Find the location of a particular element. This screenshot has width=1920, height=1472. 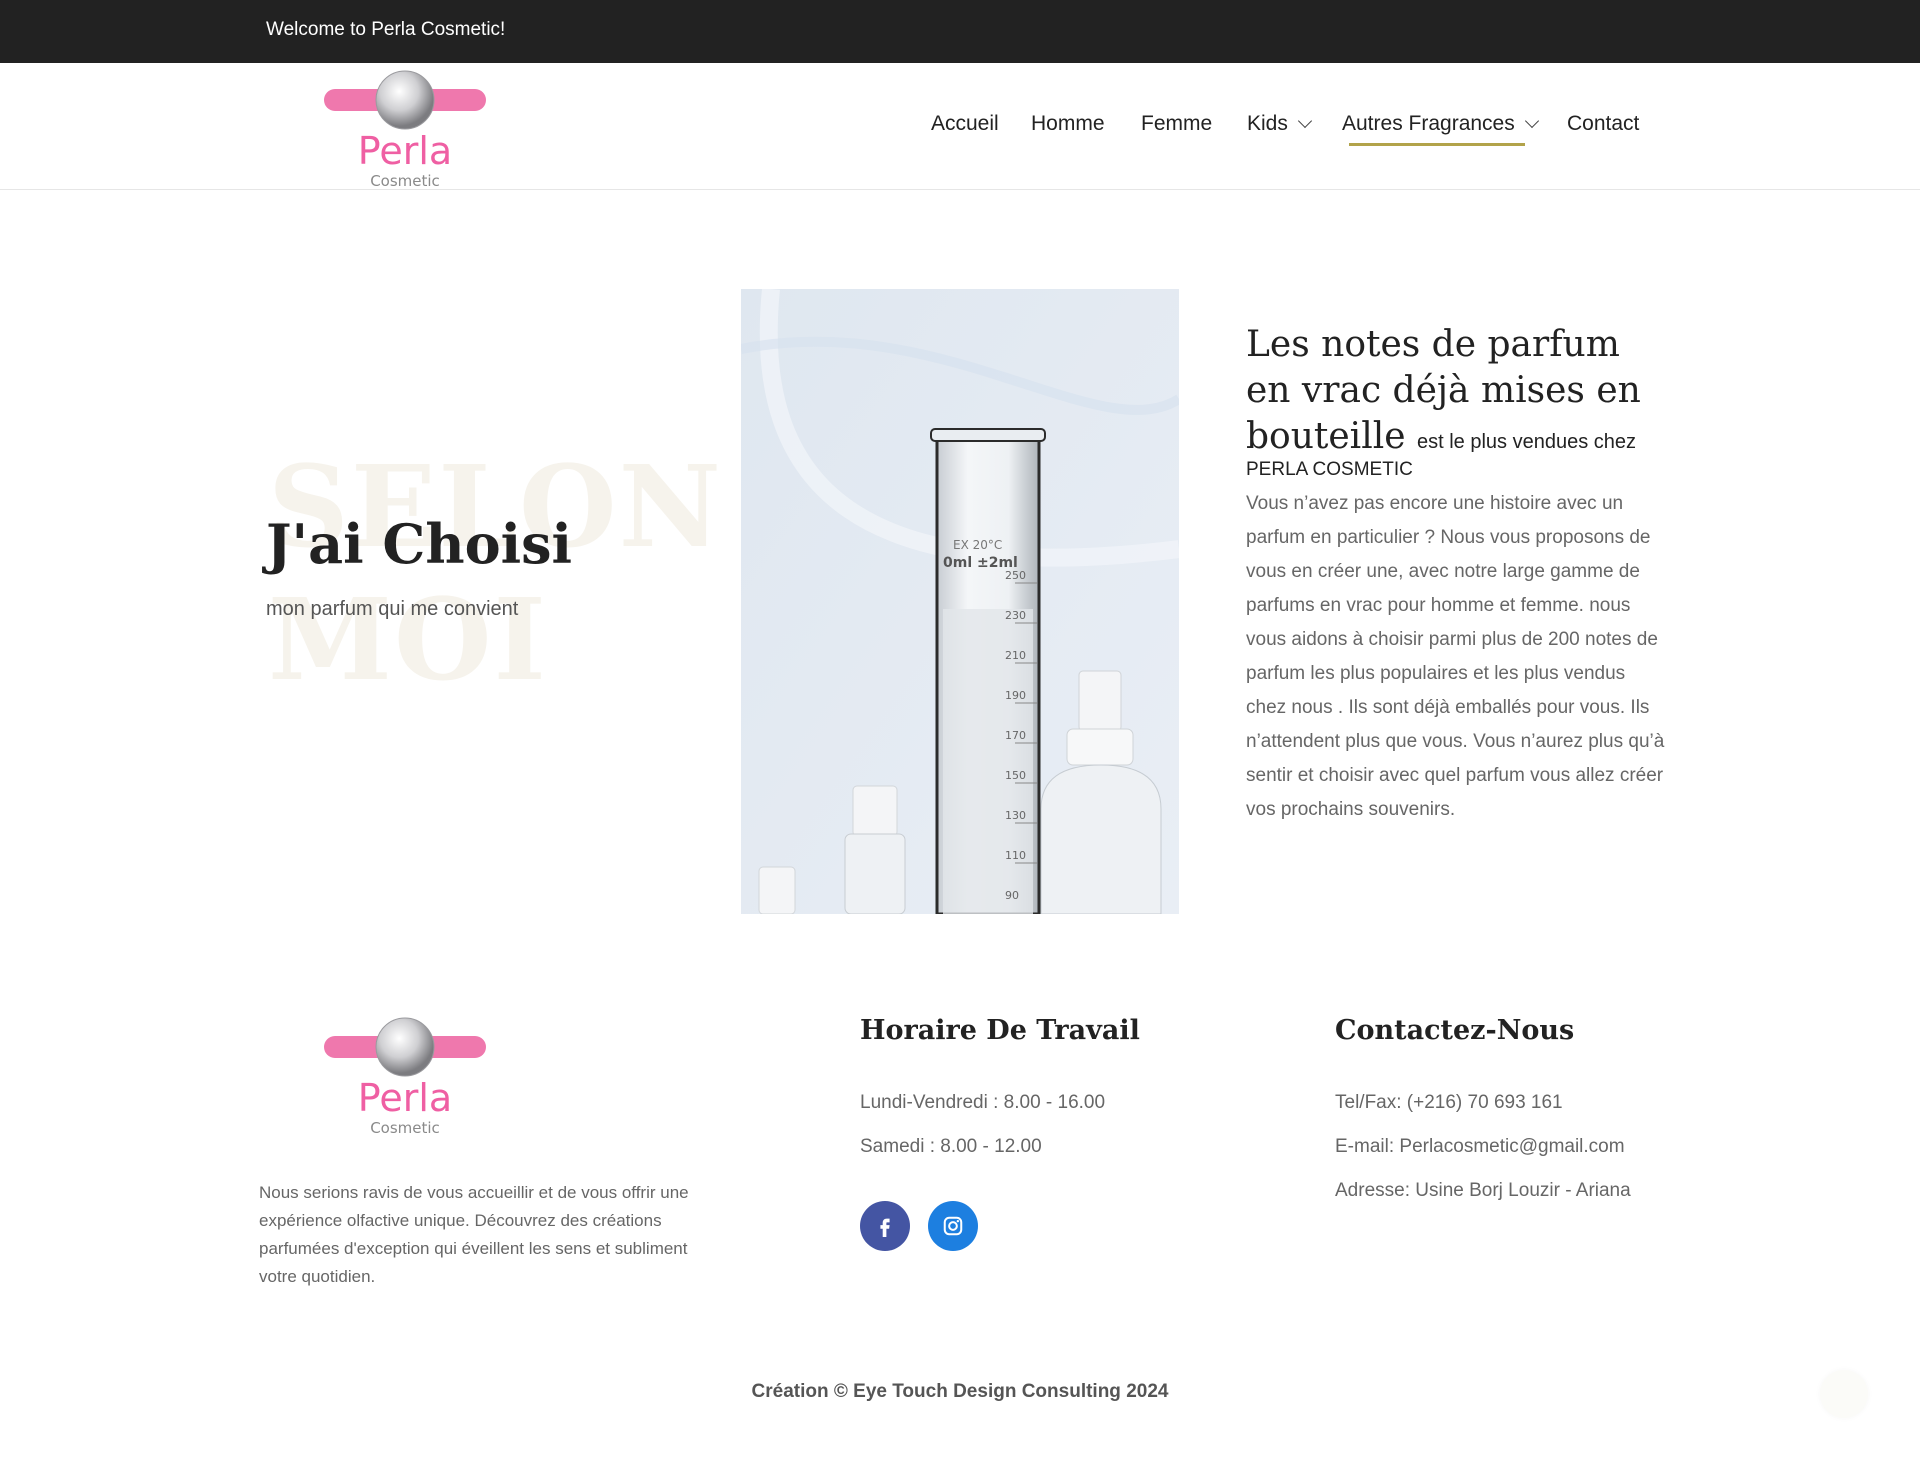

instagram-button is located at coordinates (953, 1226).